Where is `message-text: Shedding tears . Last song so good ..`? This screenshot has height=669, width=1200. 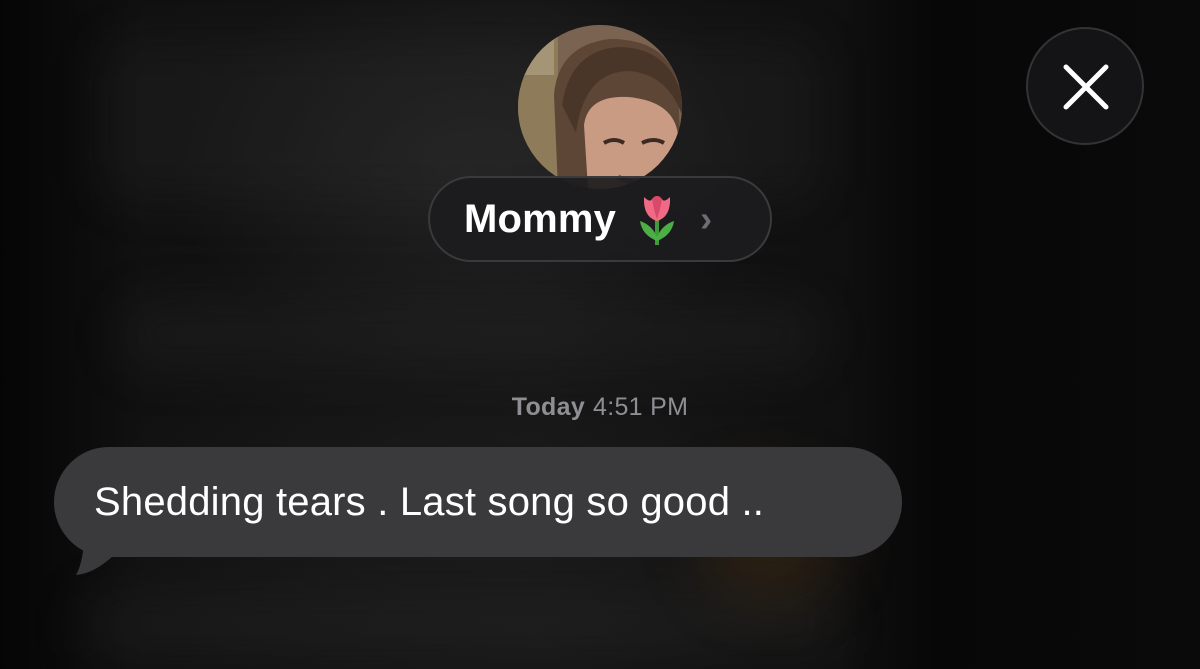
message-text: Shedding tears . Last song so good .. is located at coordinates (429, 501).